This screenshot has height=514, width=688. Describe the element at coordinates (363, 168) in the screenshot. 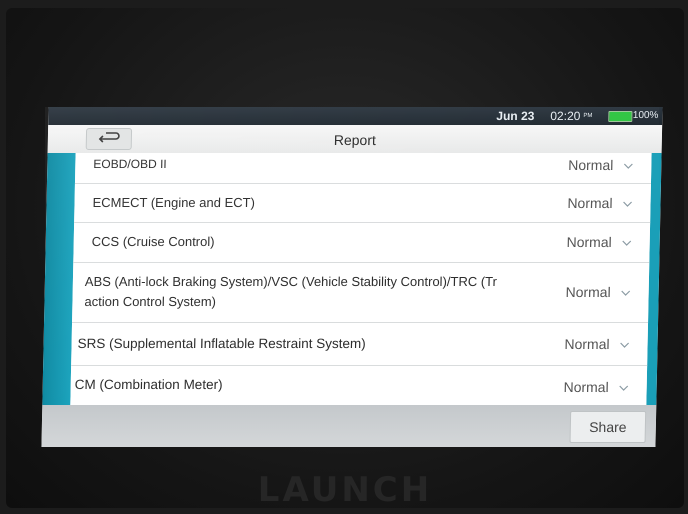

I see `list-item: EOBD/OBD II Normal` at that location.